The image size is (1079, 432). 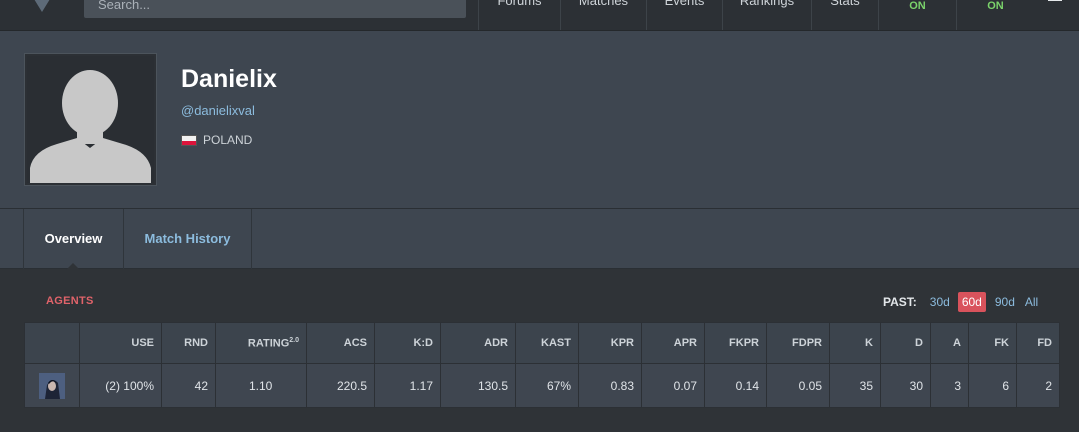 I want to click on cell-apr: 0.07, so click(x=673, y=385).